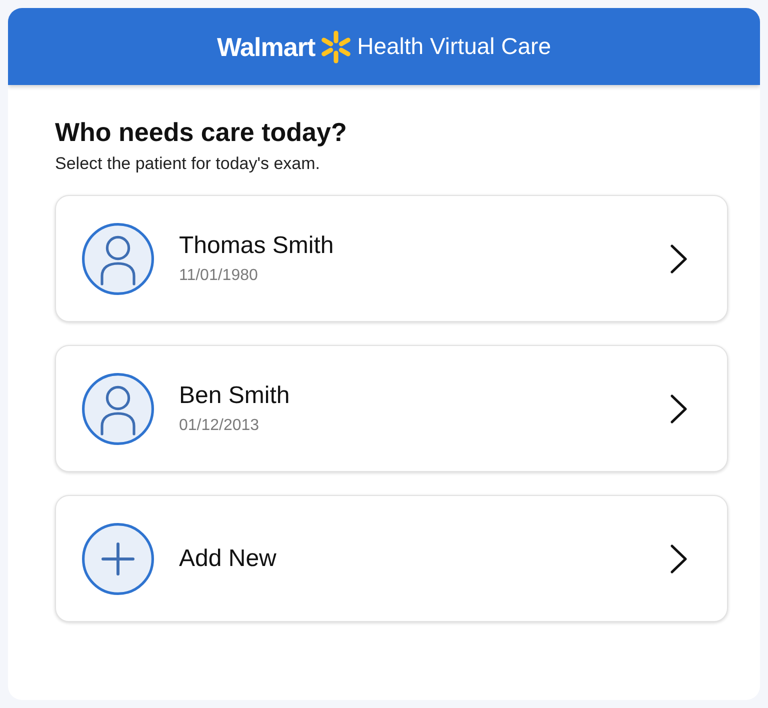 This screenshot has width=768, height=708. What do you see at coordinates (118, 558) in the screenshot?
I see `plus-icon` at bounding box center [118, 558].